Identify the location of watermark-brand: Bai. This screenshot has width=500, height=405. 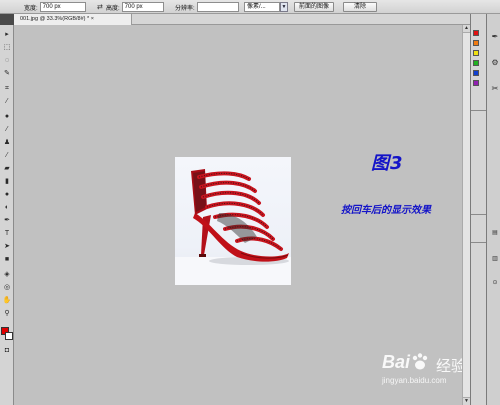
(396, 362).